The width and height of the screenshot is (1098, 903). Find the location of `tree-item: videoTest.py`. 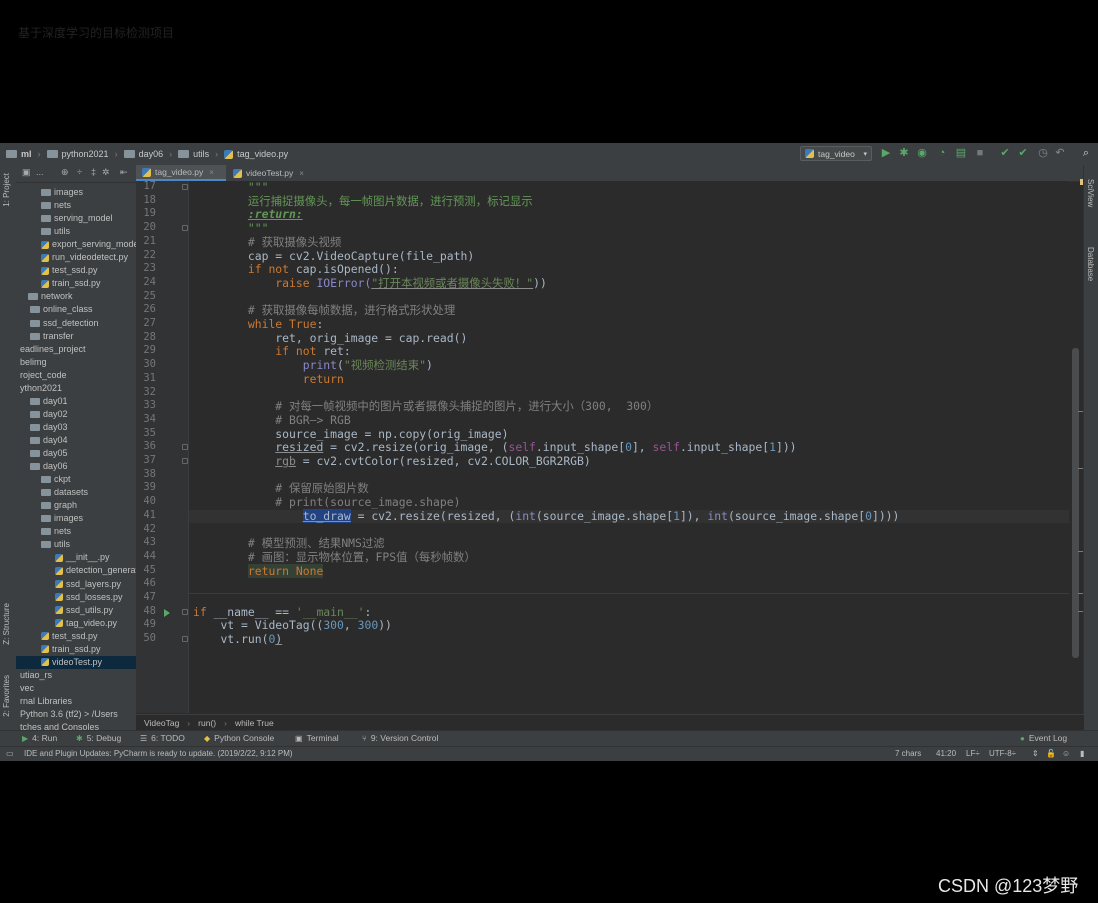

tree-item: videoTest.py is located at coordinates (76, 662).